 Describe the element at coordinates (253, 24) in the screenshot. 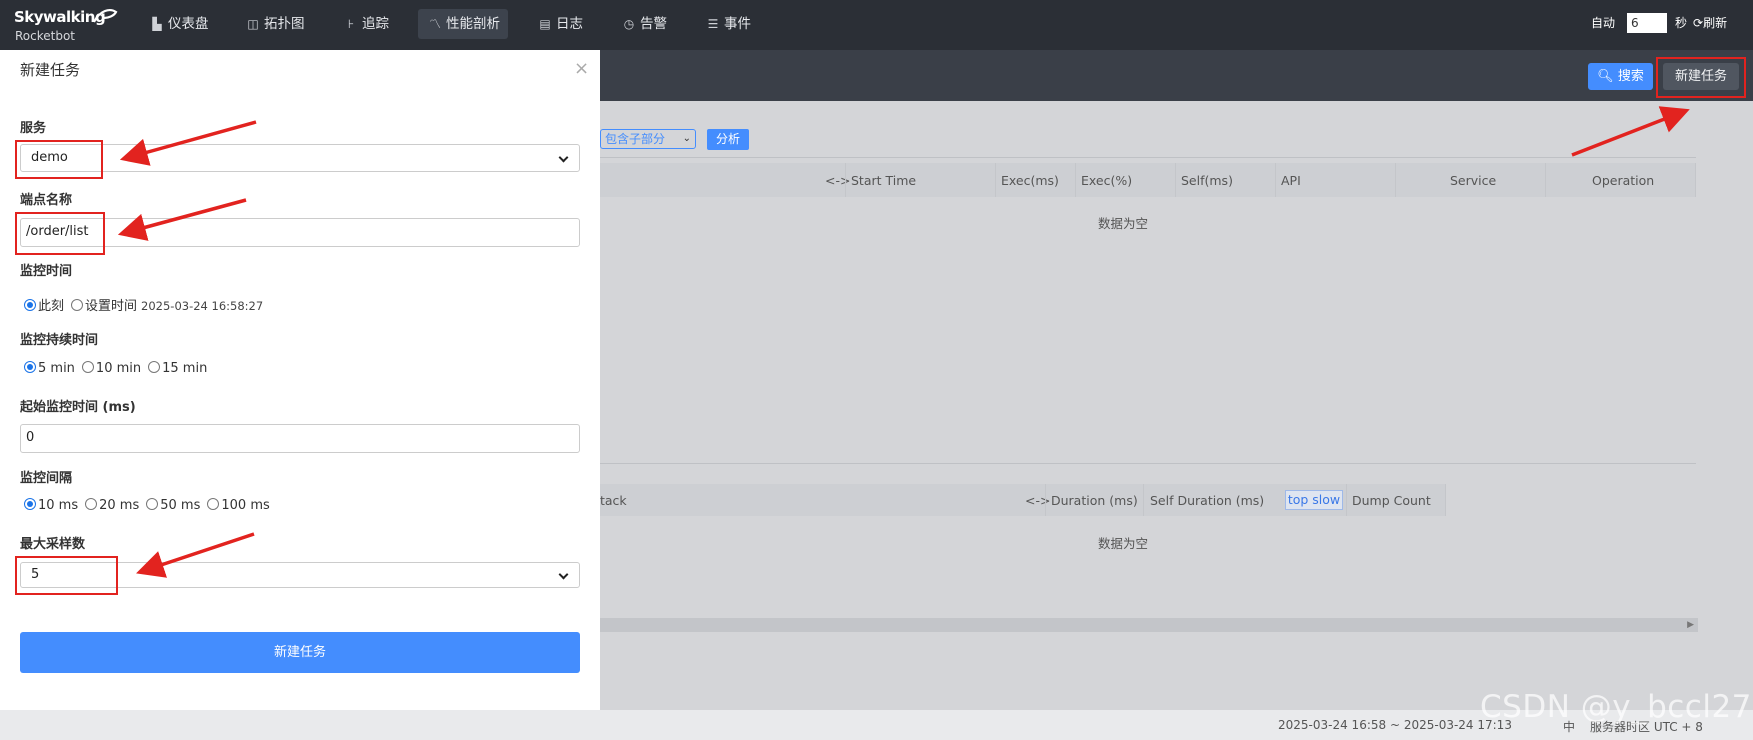

I see `topology-icon: ◫` at that location.